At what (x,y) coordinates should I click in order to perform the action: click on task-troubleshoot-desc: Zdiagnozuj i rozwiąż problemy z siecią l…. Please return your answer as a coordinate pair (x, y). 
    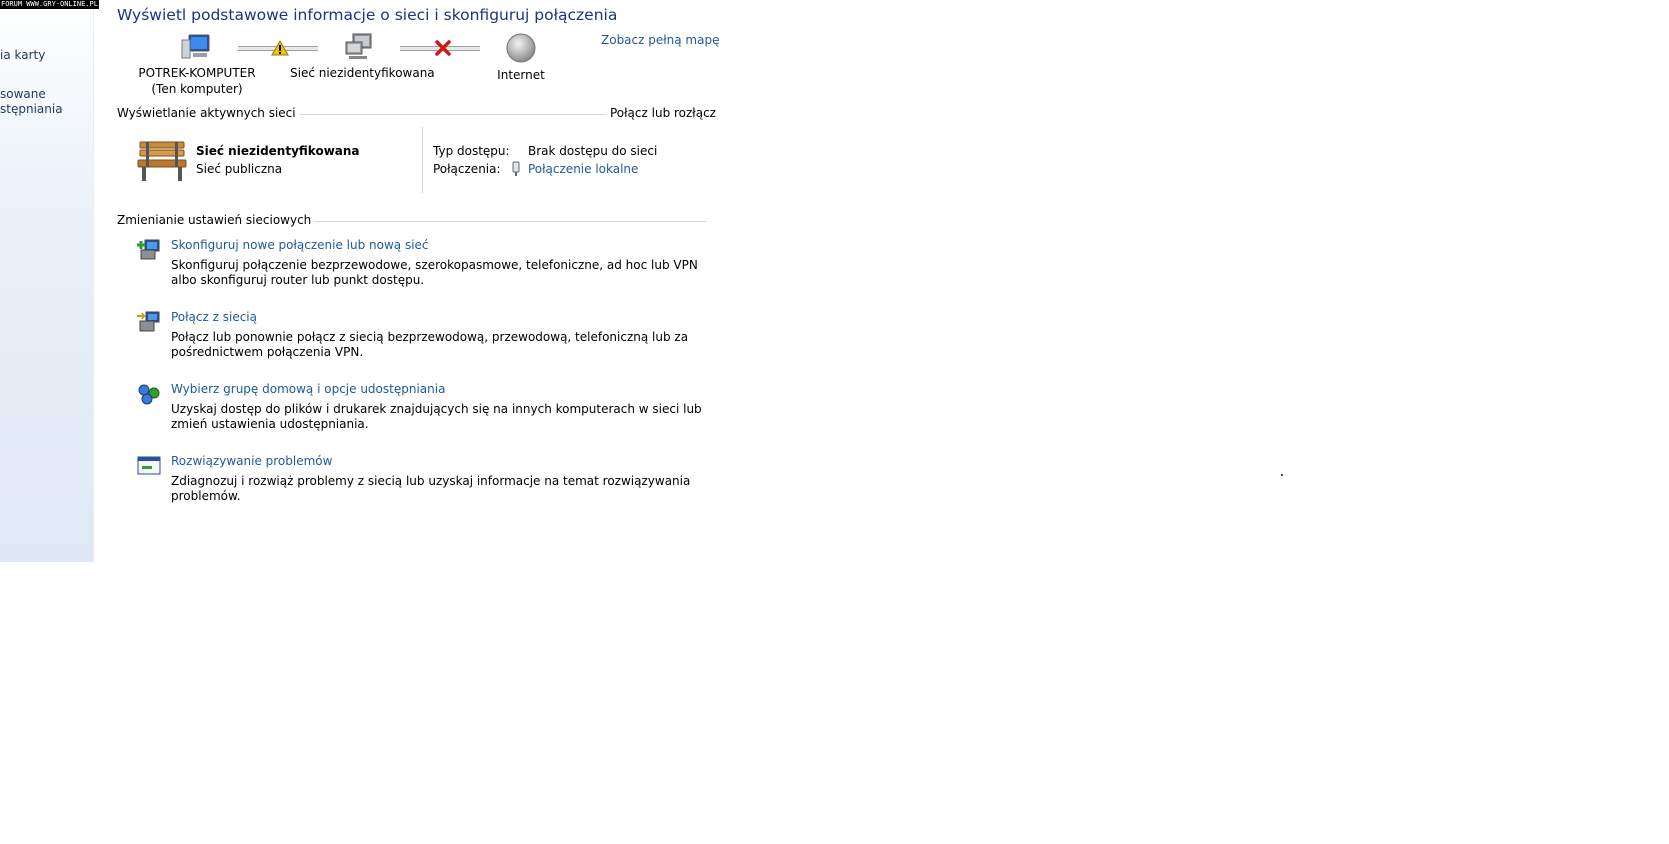
    Looking at the image, I should click on (431, 488).